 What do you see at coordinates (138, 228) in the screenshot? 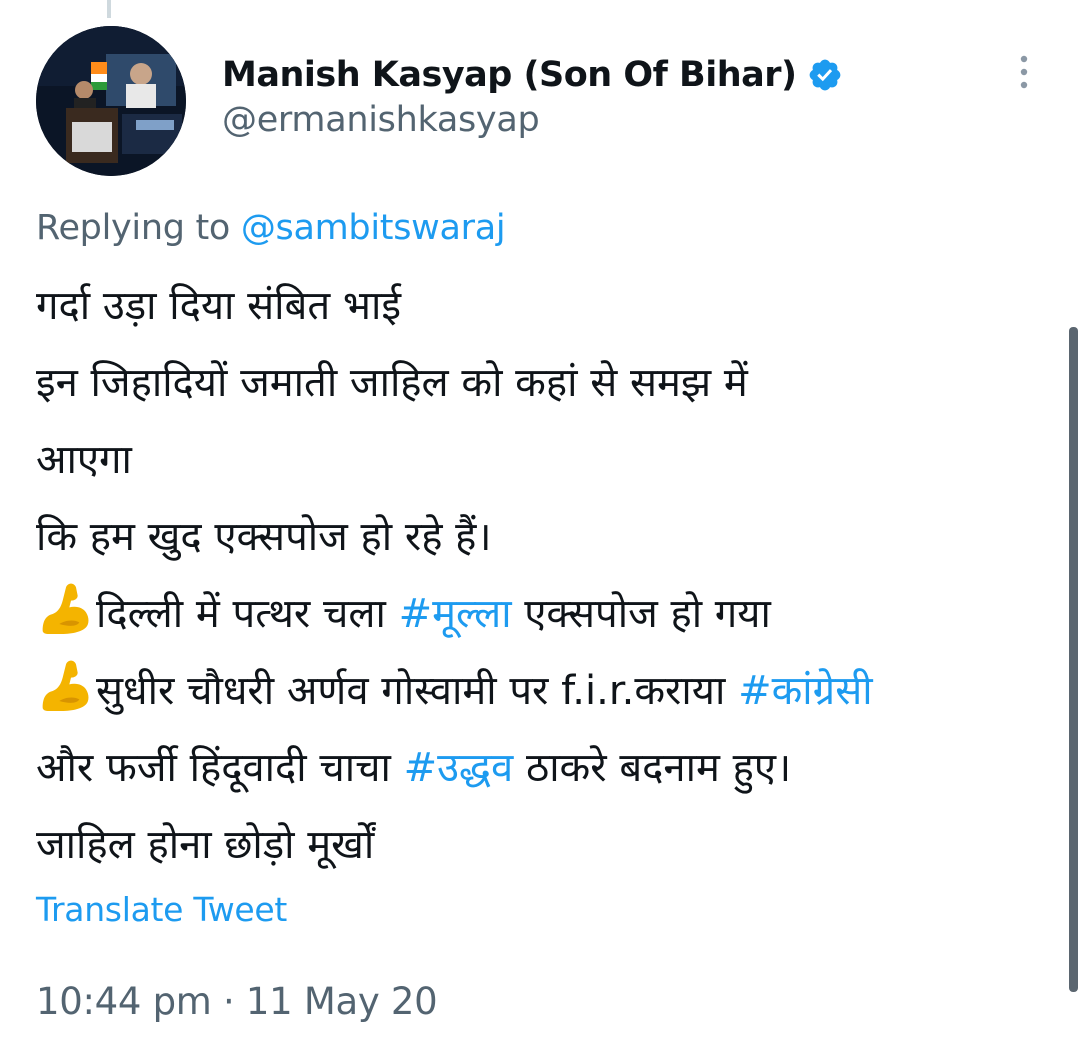
I see `replying-to-label: Replying to` at bounding box center [138, 228].